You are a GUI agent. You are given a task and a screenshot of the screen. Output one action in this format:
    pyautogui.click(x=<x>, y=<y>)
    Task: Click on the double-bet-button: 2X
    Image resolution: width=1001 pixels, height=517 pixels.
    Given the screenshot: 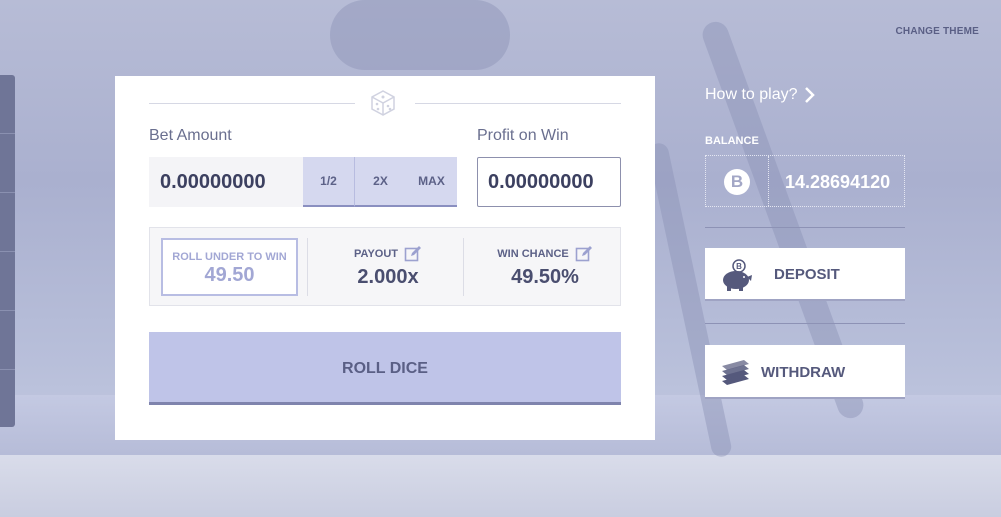 What is the action you would take?
    pyautogui.click(x=381, y=182)
    